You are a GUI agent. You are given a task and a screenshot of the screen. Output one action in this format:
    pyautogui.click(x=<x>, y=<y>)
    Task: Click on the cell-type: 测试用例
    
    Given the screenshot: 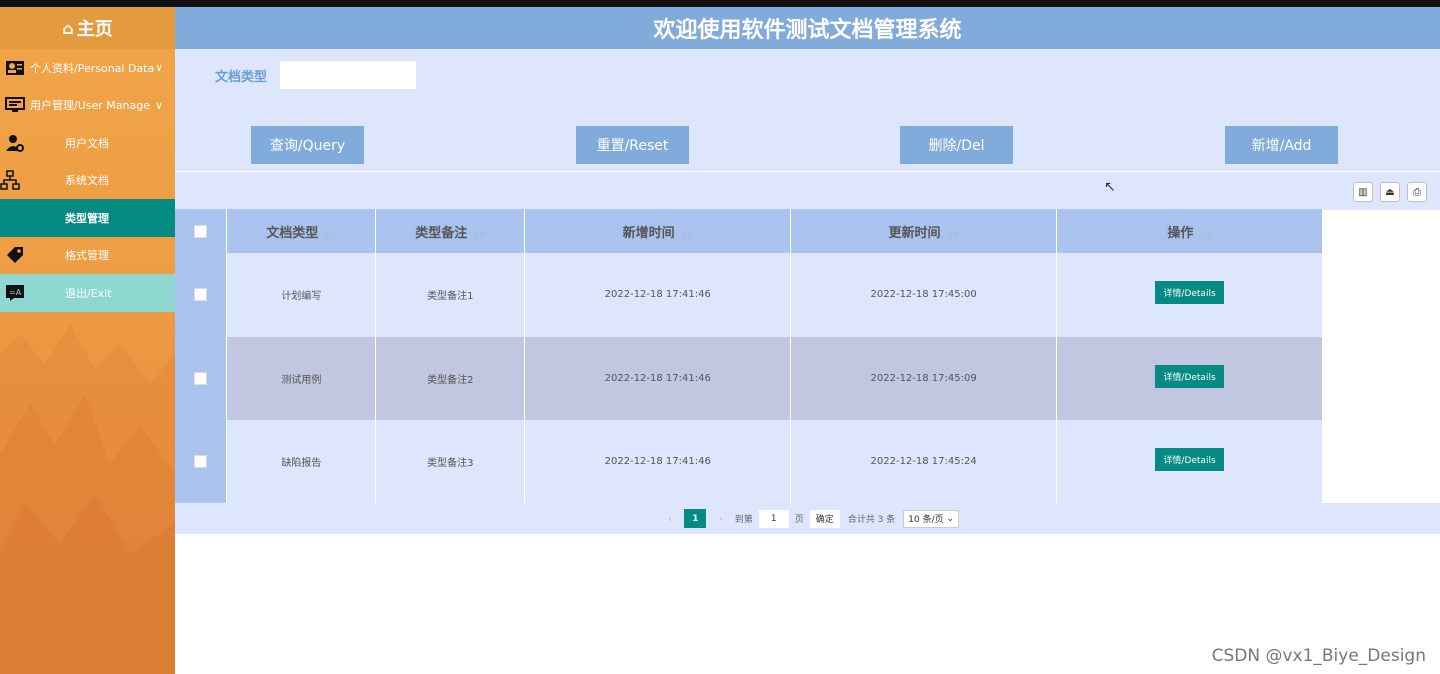 What is the action you would take?
    pyautogui.click(x=301, y=378)
    